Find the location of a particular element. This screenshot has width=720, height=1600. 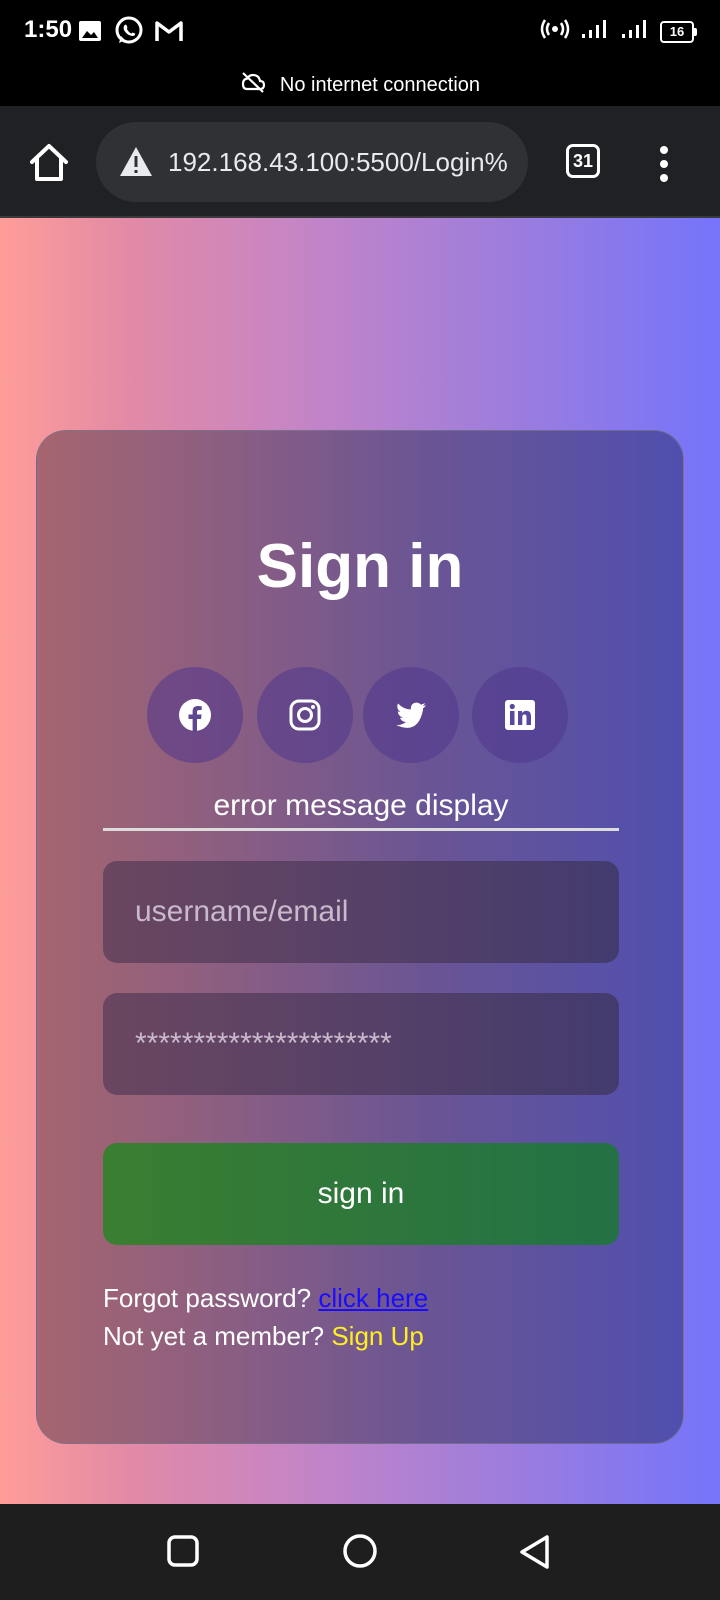

sign-up-link: Sign Up is located at coordinates (377, 1336).